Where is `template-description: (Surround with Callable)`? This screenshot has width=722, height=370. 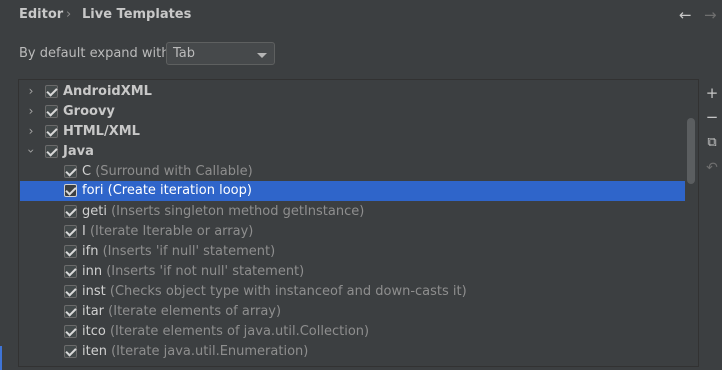 template-description: (Surround with Callable) is located at coordinates (174, 171).